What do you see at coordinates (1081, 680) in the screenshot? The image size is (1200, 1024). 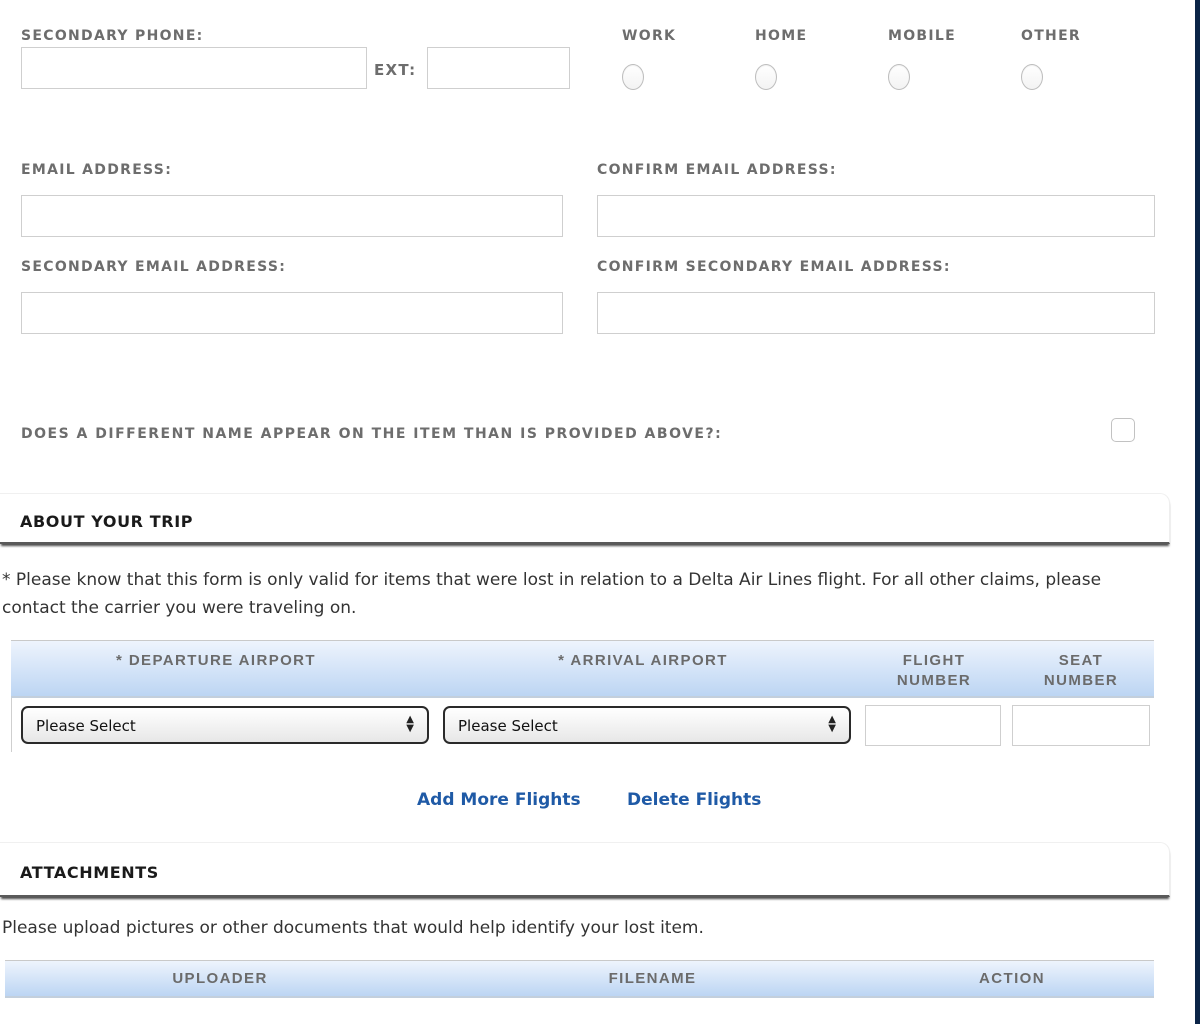 I see `col-seat-number-line2: NUMBER` at bounding box center [1081, 680].